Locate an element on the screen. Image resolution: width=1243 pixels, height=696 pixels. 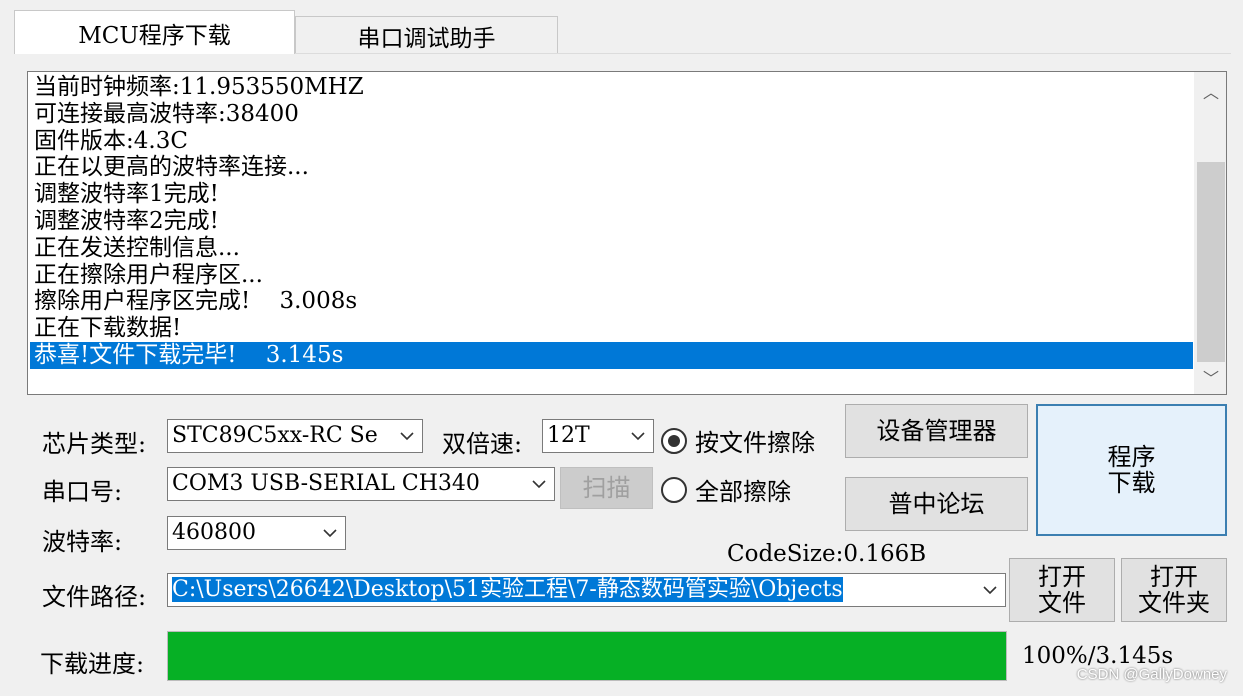
program-download-button: 程序 下载 is located at coordinates (1131, 470).